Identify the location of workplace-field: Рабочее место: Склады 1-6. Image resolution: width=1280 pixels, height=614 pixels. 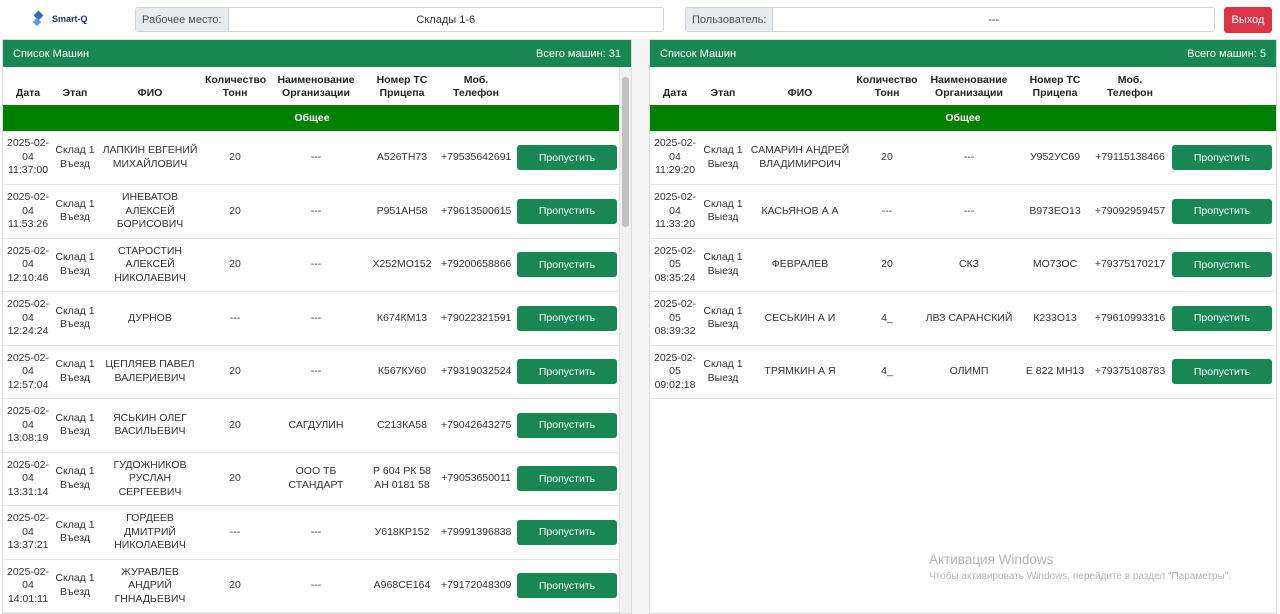
(399, 19).